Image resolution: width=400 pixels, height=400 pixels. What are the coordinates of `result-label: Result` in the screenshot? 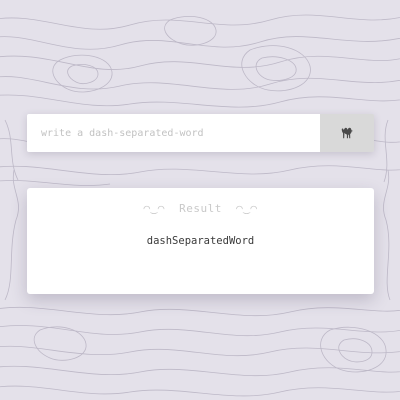 It's located at (200, 208).